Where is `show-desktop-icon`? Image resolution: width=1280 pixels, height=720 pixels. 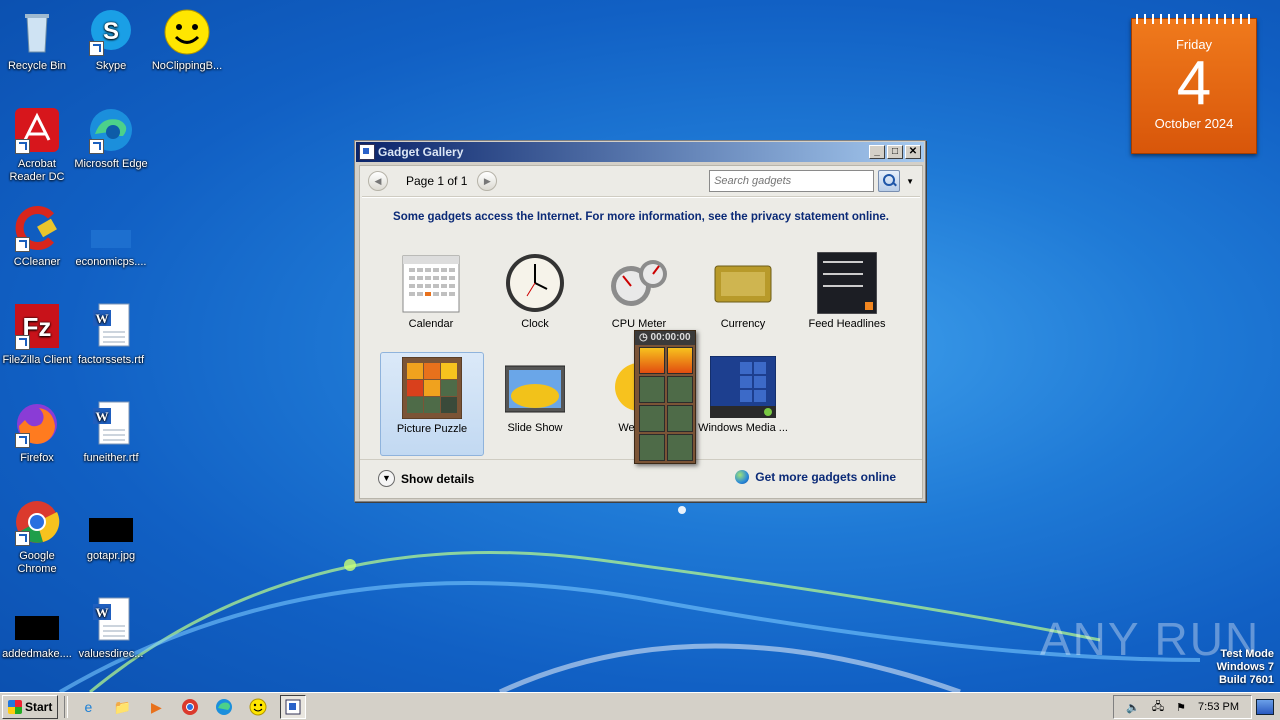 show-desktop-icon is located at coordinates (1265, 707).